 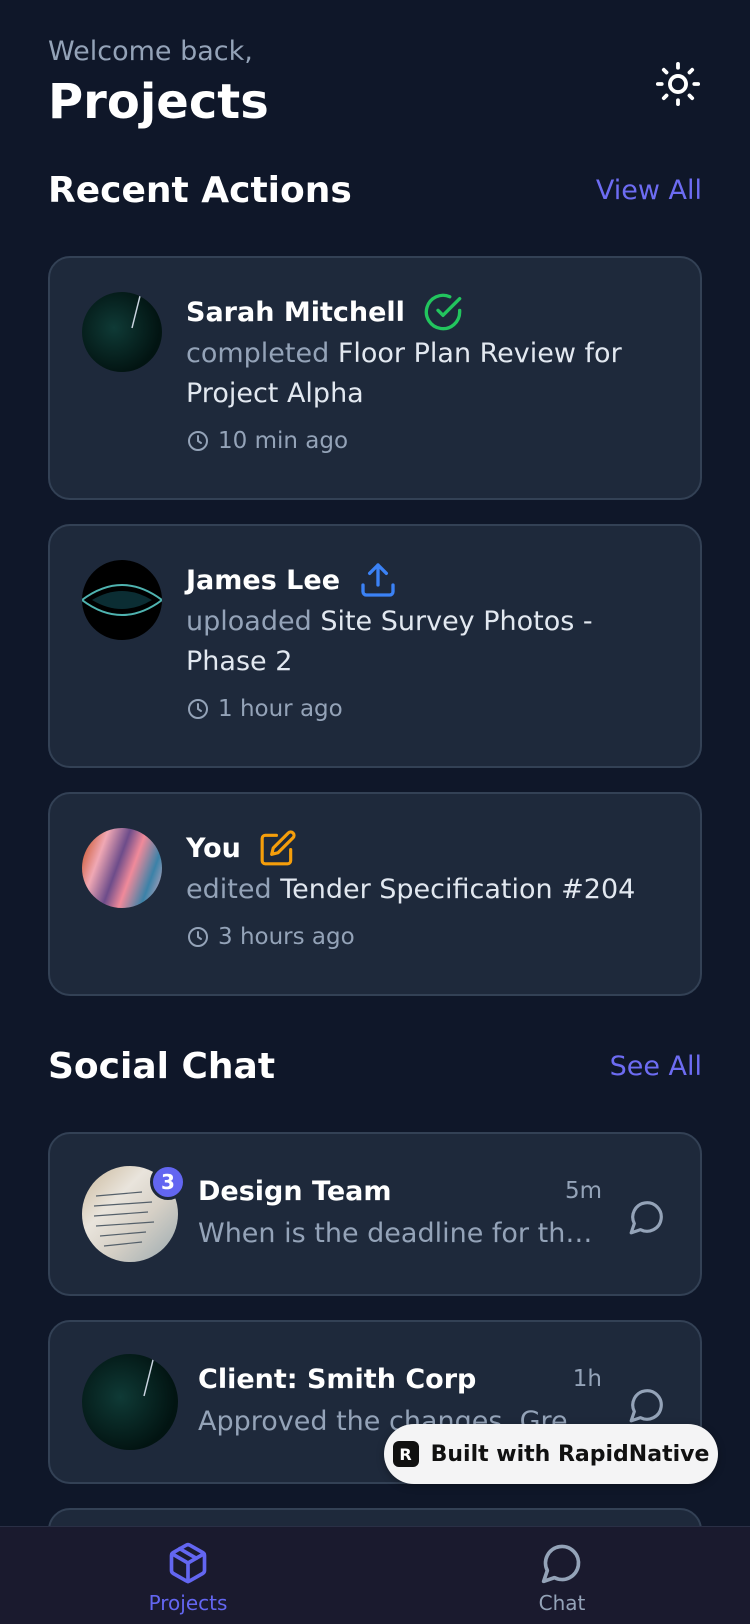 What do you see at coordinates (278, 848) in the screenshot?
I see `edit-icon` at bounding box center [278, 848].